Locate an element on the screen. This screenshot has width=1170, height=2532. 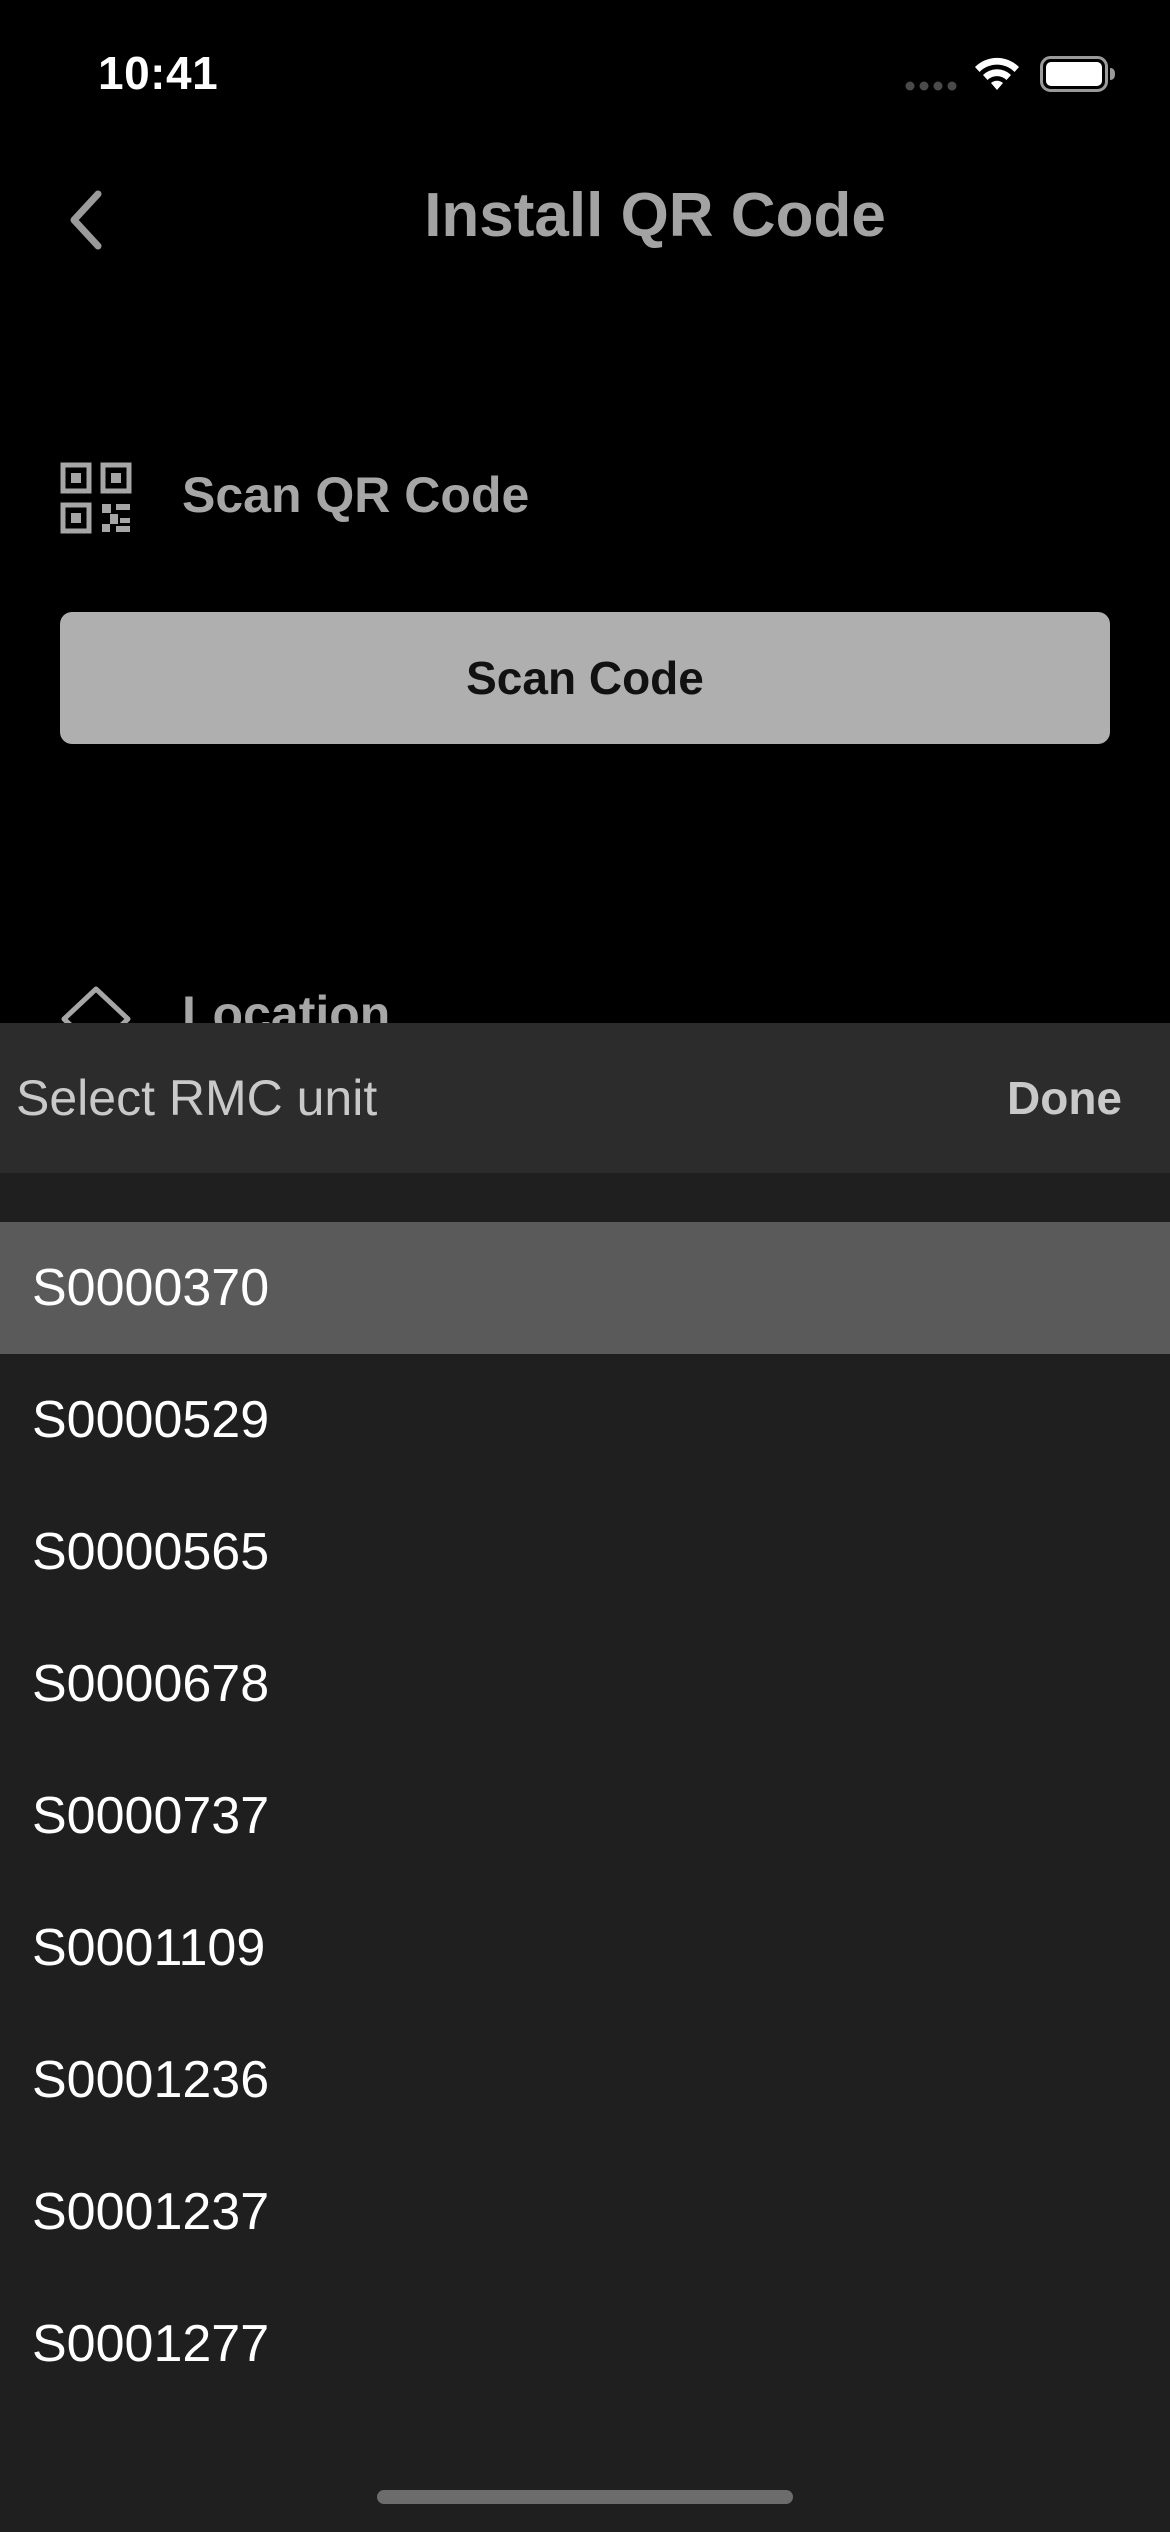
scan-qr-label: Scan QR Code is located at coordinates (356, 495).